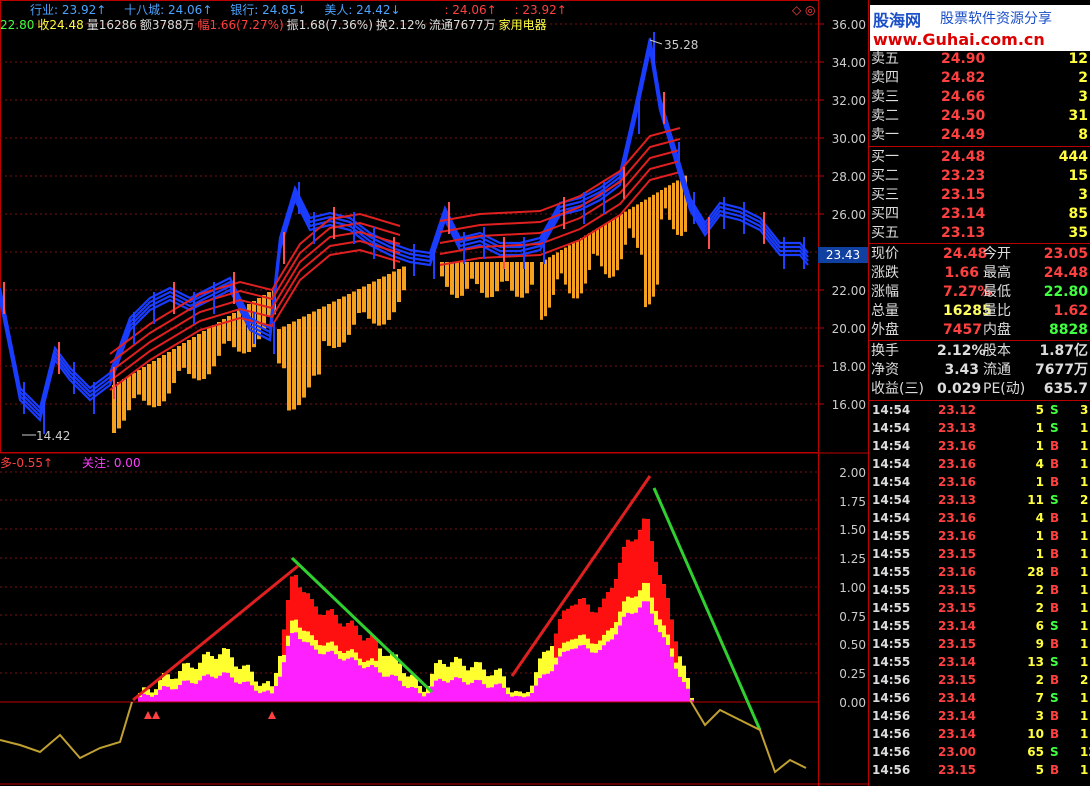 This screenshot has height=786, width=1090. I want to click on fund-value: 1.87亿, so click(1063, 351).